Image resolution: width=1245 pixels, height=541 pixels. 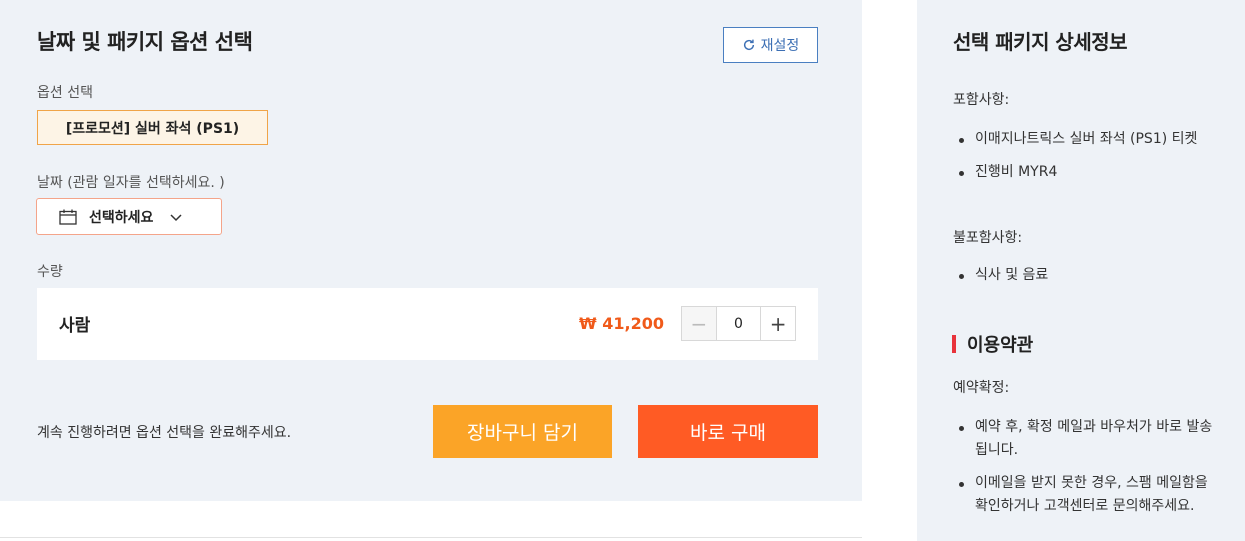 What do you see at coordinates (164, 433) in the screenshot?
I see `completion-notice: 계속 진행하려면 옵션 선택을 완료해주세요.` at bounding box center [164, 433].